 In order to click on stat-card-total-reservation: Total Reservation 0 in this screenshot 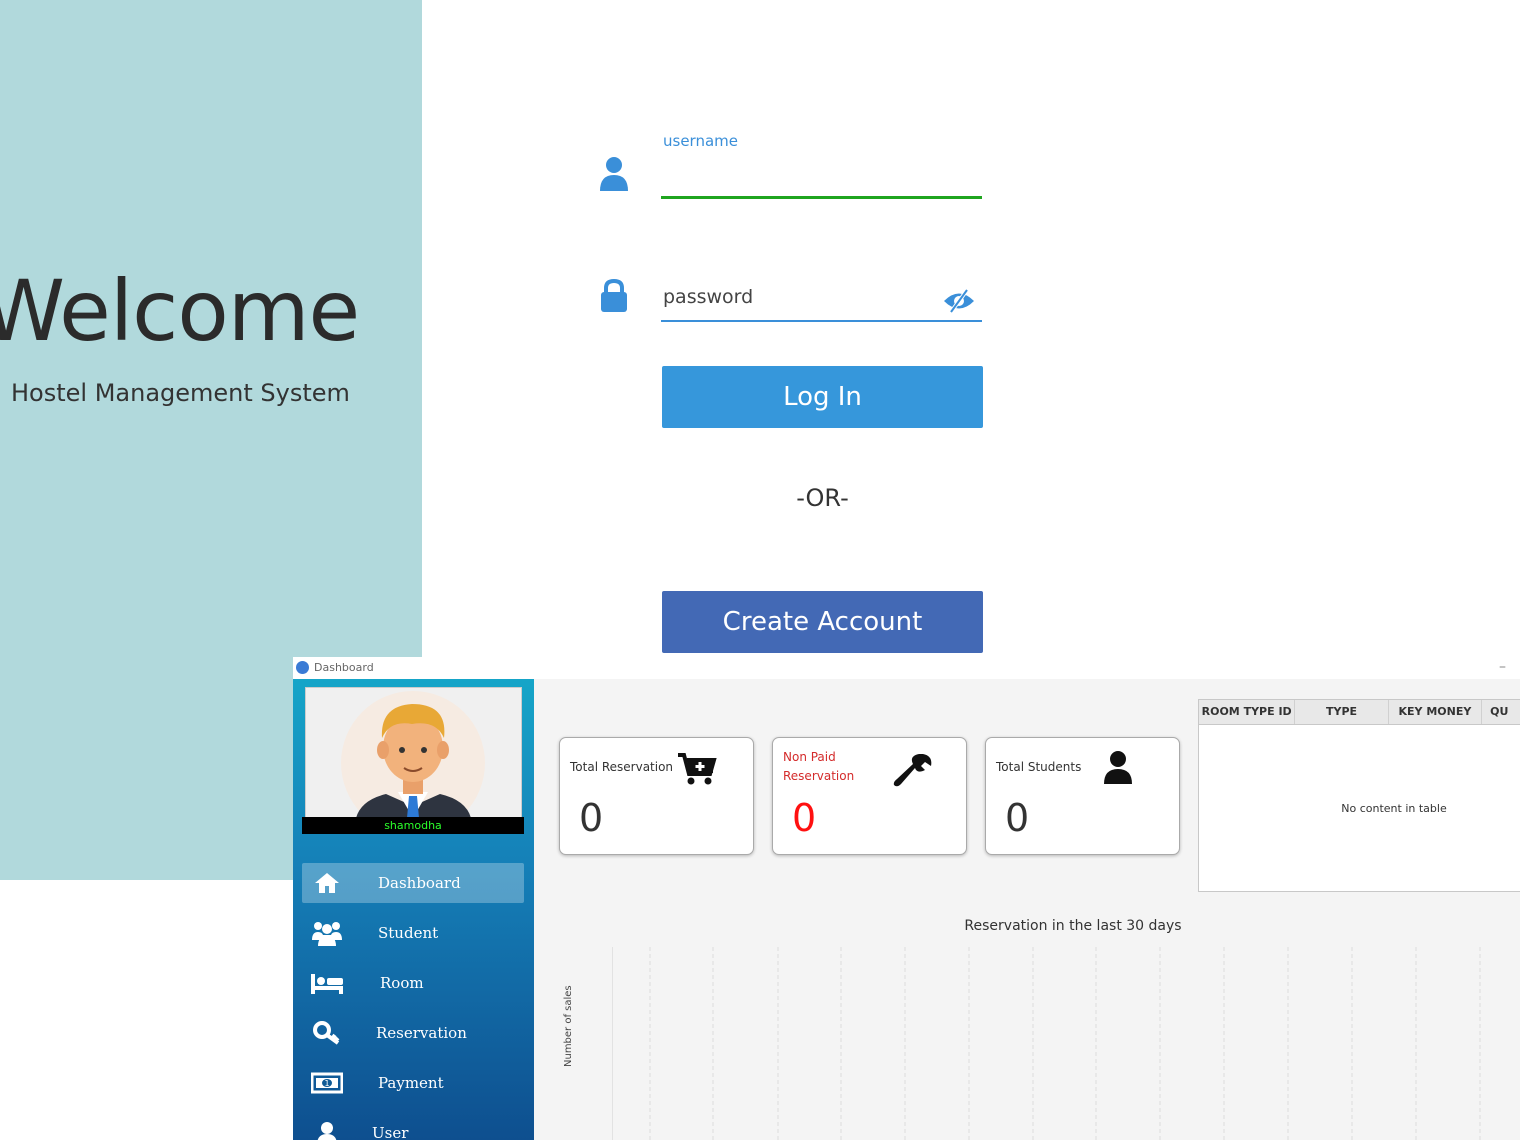, I will do `click(656, 796)`.